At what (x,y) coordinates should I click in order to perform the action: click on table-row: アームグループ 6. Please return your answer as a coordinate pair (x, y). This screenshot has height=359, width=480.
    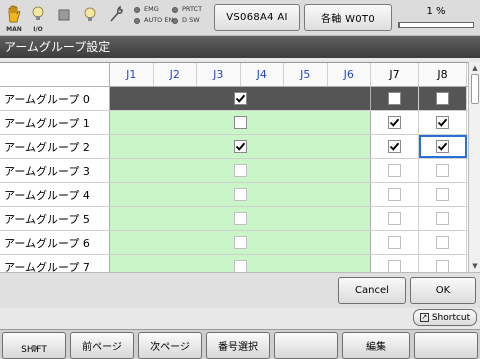
    Looking at the image, I should click on (234, 243).